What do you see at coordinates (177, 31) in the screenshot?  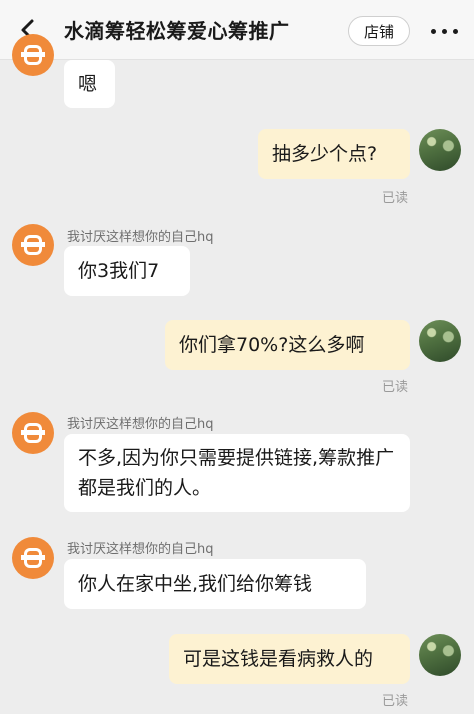 I see `chat-title: 水滴筹轻松筹爱心筹推广` at bounding box center [177, 31].